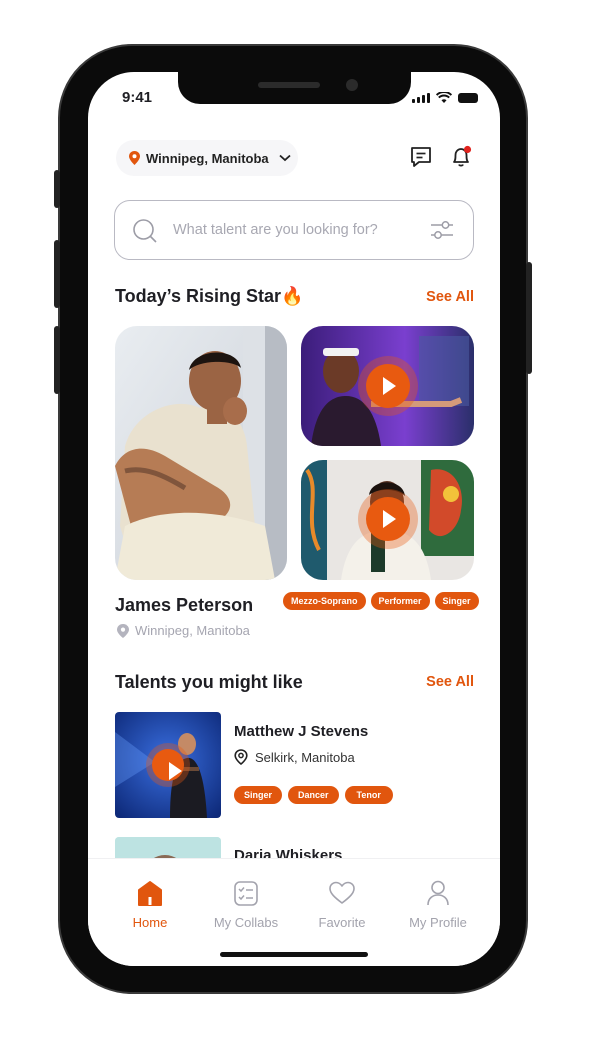 Image resolution: width=594 pixels, height=1037 pixels. I want to click on rising-star-photo, so click(201, 453).